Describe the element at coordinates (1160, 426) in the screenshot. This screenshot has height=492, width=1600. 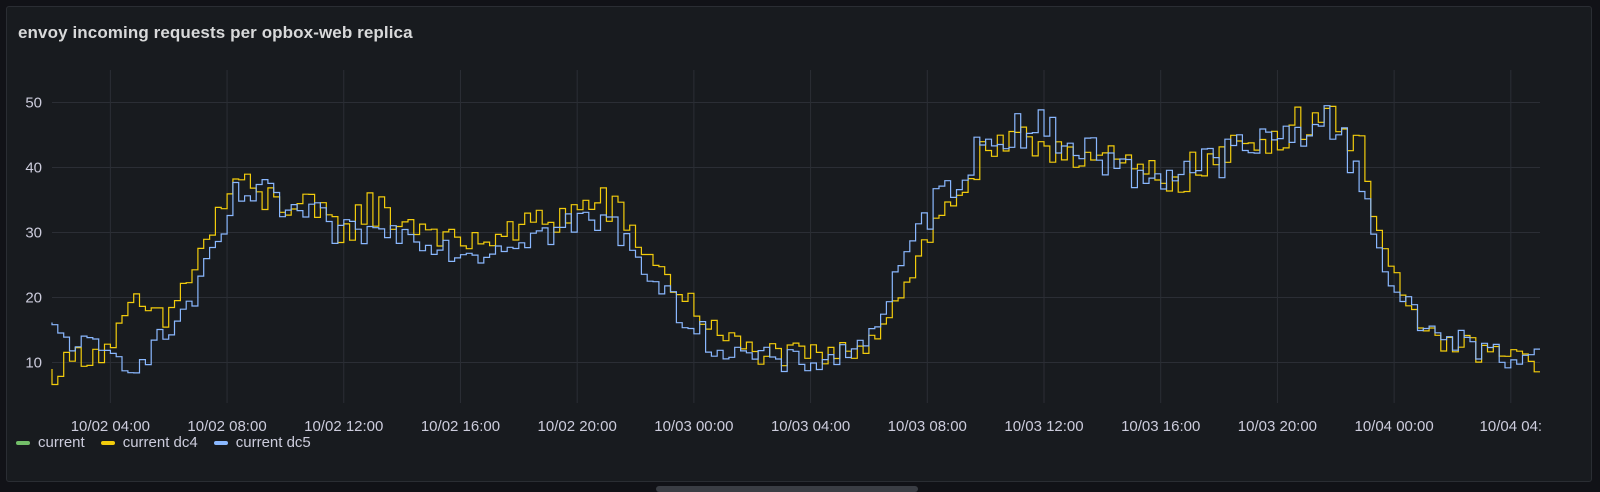
I see `x-tick-label: 10/03 16:00` at that location.